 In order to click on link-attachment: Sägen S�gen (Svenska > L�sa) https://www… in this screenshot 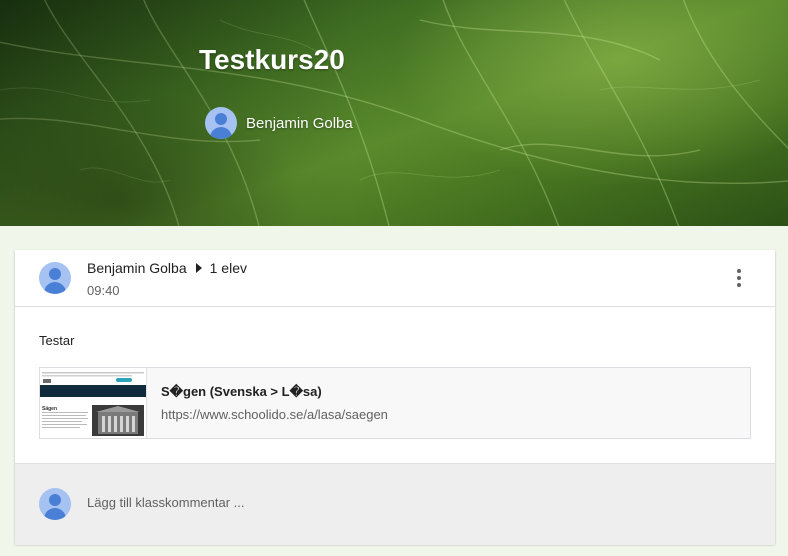, I will do `click(395, 403)`.